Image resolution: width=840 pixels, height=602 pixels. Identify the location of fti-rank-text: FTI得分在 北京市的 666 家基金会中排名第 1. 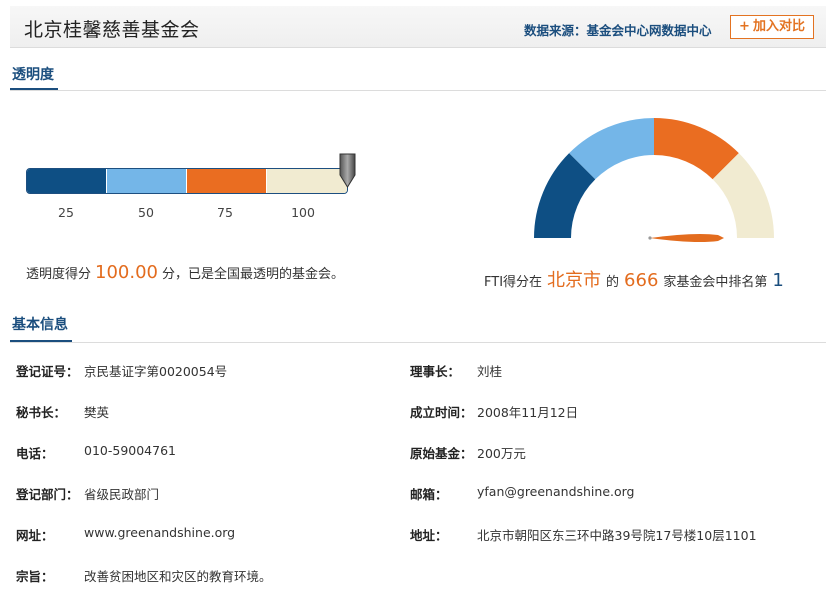
(634, 279).